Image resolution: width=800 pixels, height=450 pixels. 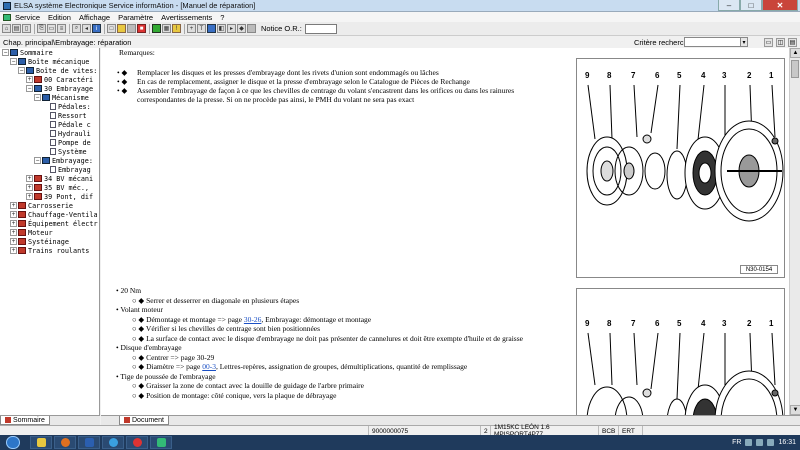 What do you see at coordinates (156, 28) in the screenshot?
I see `vehicle-icon` at bounding box center [156, 28].